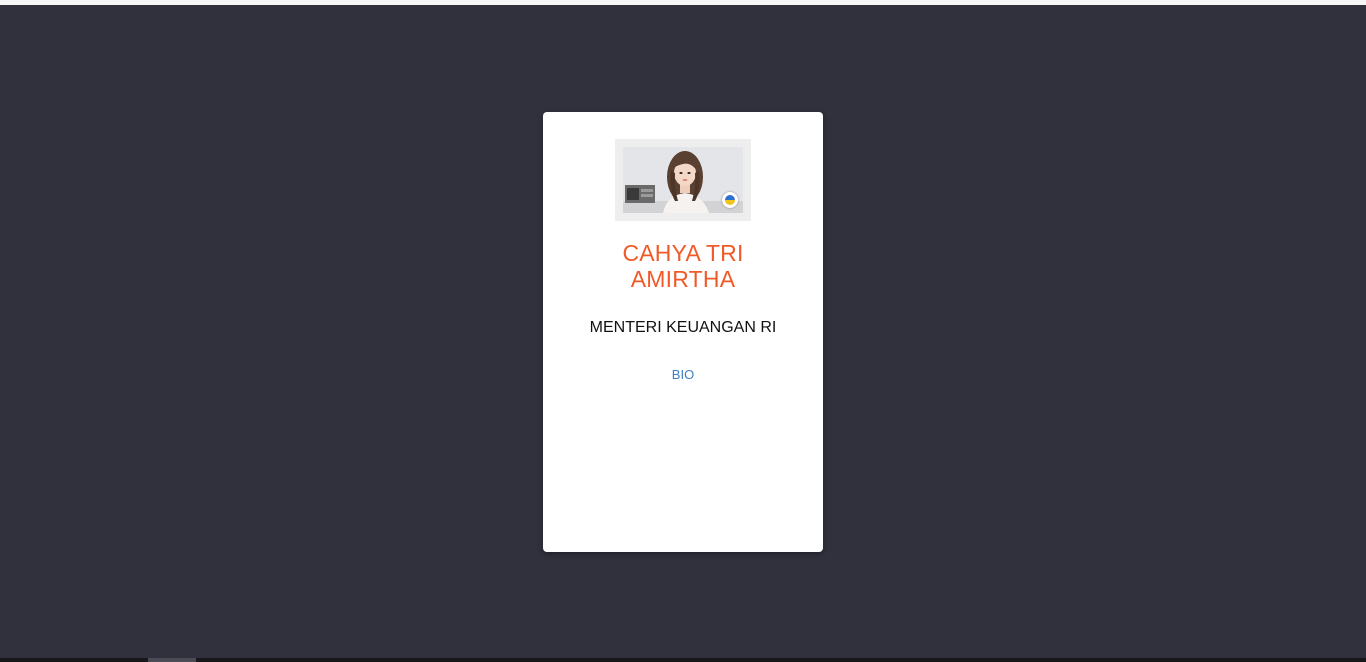  What do you see at coordinates (683, 253) in the screenshot?
I see `profile-name-line1: CAHYA TRI` at bounding box center [683, 253].